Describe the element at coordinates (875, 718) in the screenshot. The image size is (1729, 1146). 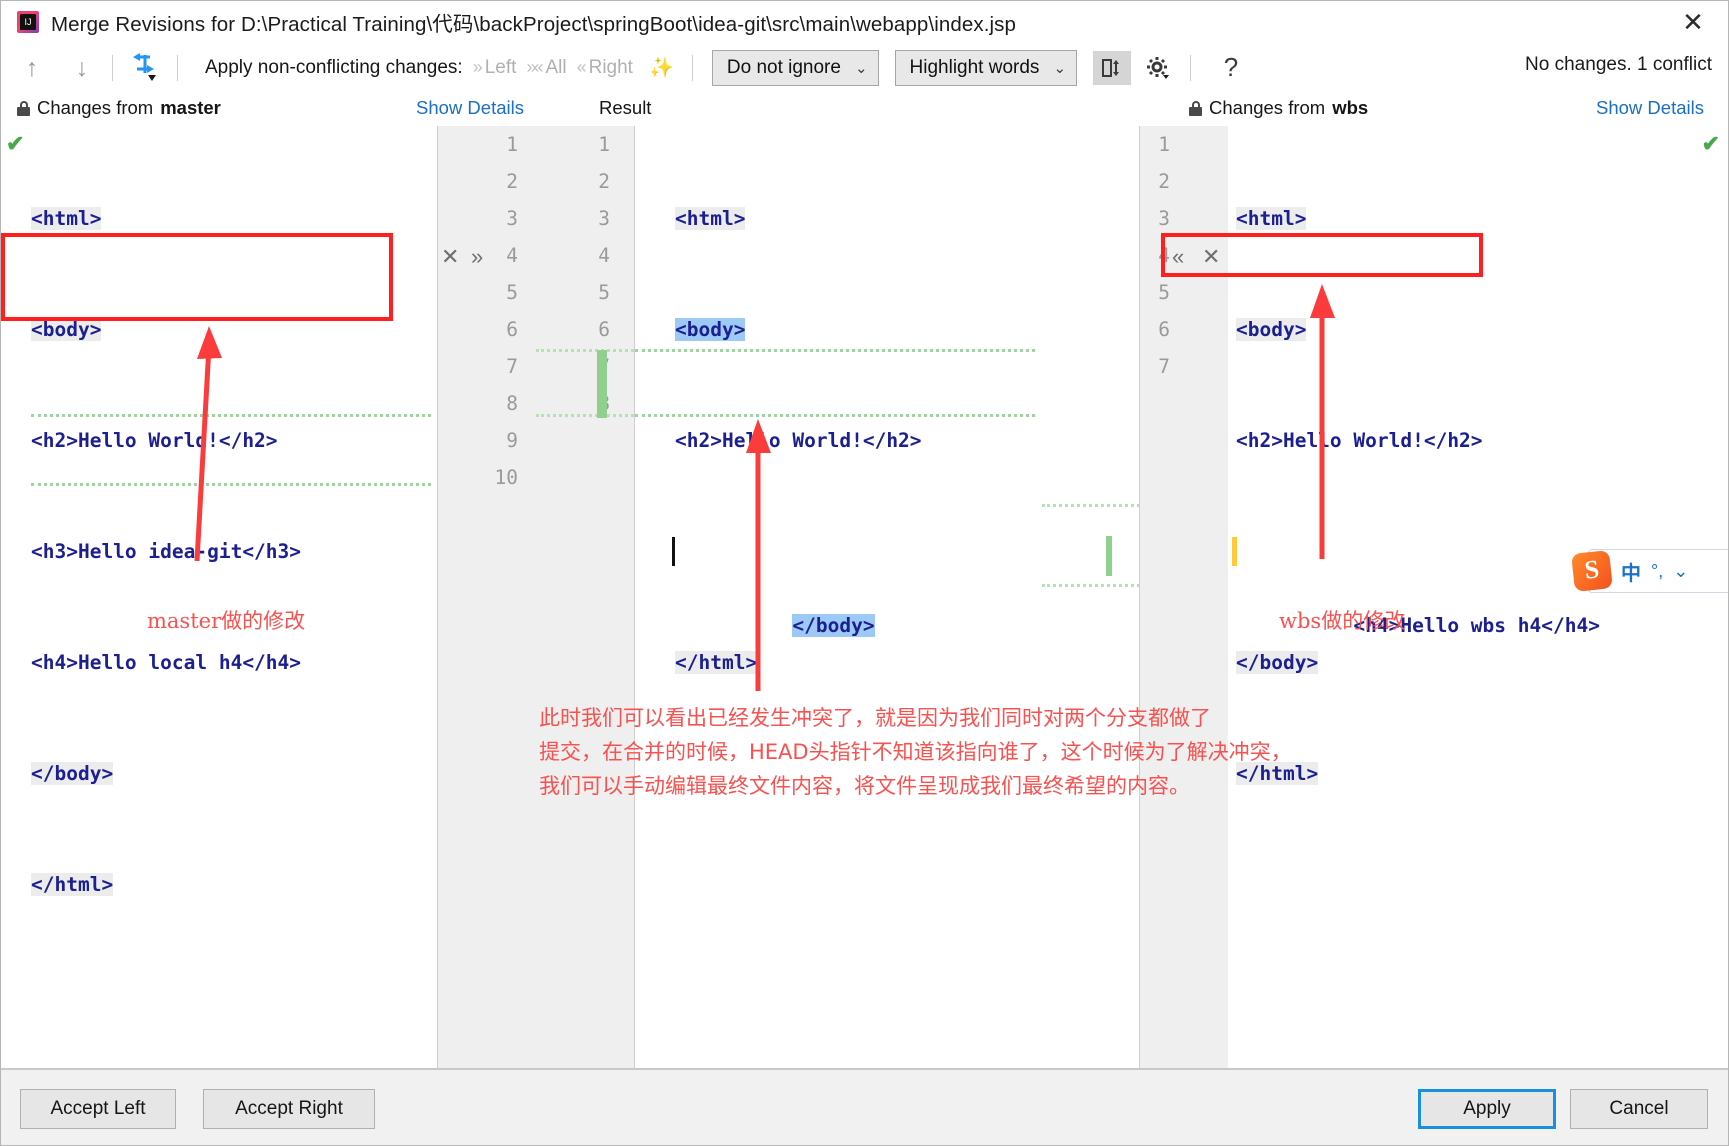
I see `note-line-1: 此时我们可以看出已经发生冲突了，就是因为我们同时对两个分支都做了` at that location.